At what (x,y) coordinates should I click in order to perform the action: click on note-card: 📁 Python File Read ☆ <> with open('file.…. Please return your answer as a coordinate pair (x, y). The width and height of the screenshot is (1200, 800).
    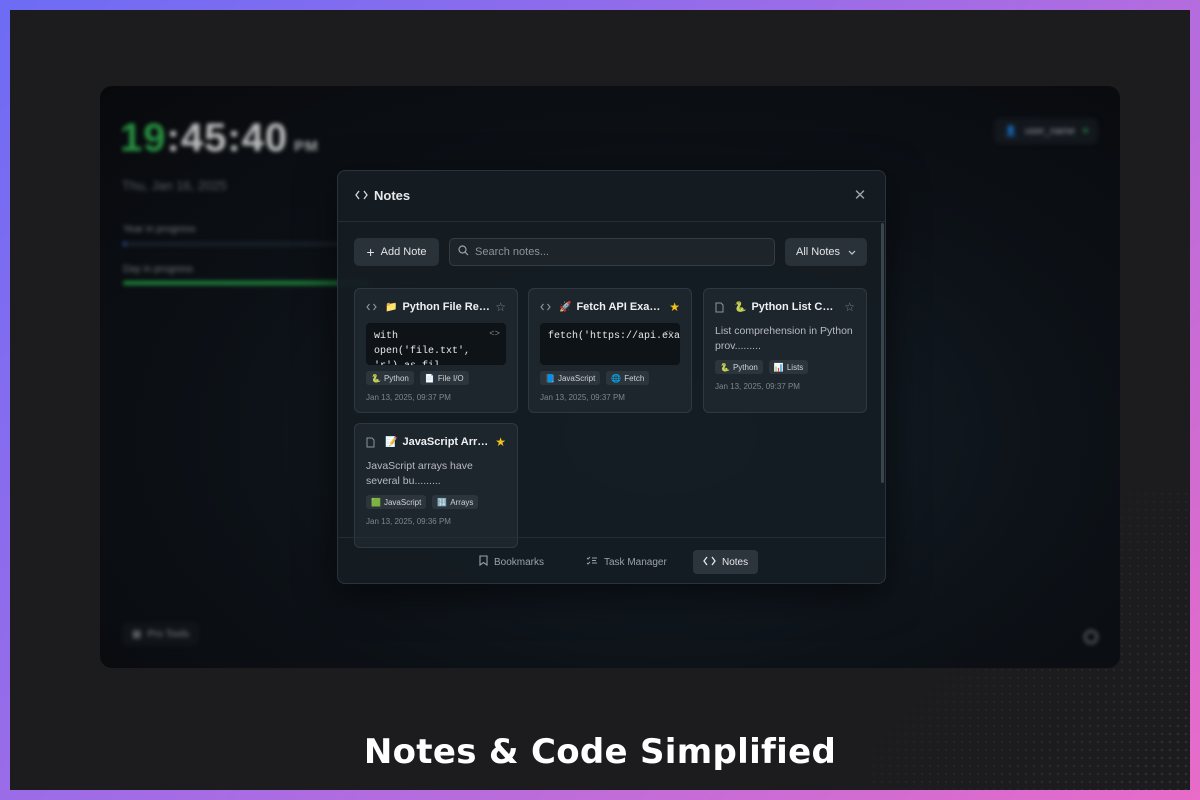
    Looking at the image, I should click on (436, 350).